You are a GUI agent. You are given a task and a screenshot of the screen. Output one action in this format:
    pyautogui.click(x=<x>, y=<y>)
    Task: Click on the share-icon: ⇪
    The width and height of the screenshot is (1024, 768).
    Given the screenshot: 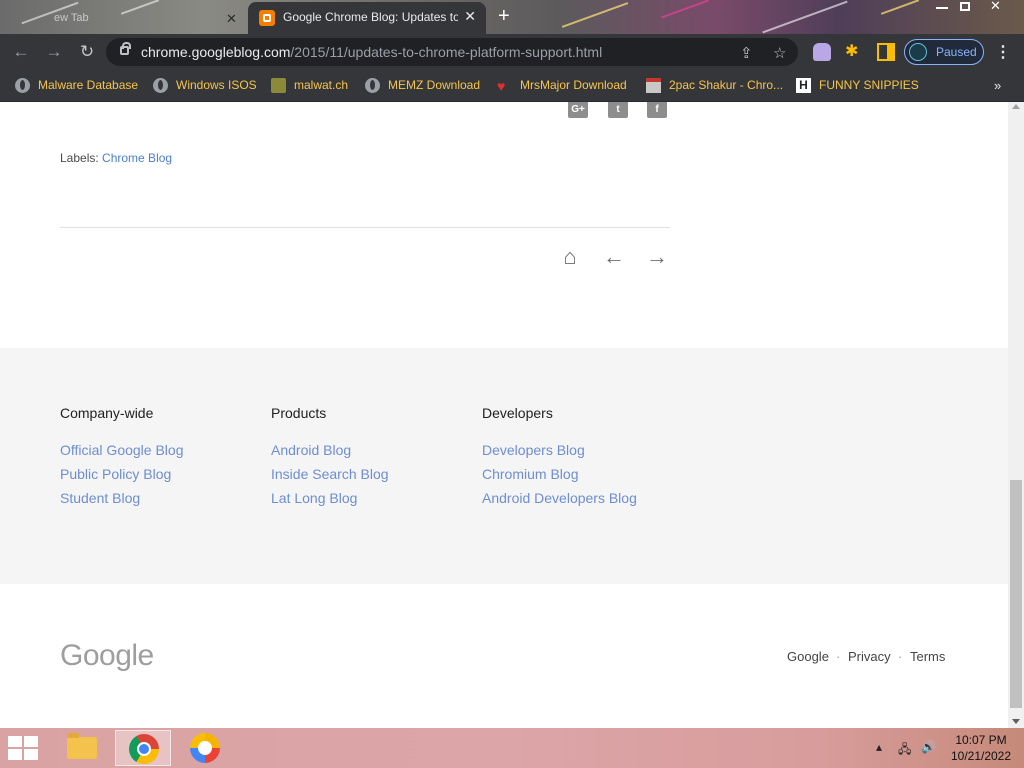 What is the action you would take?
    pyautogui.click(x=746, y=53)
    